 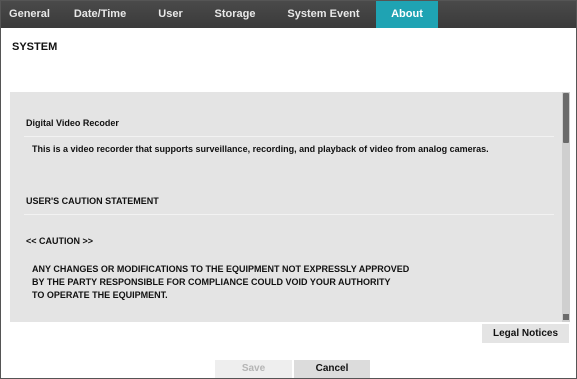 I want to click on tab-user: User, so click(x=170, y=14).